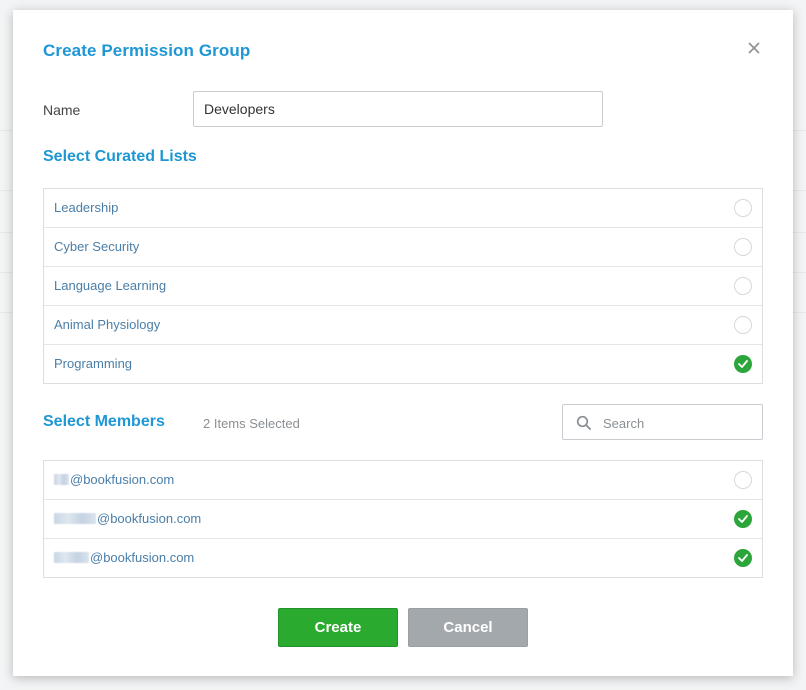 This screenshot has height=690, width=806. I want to click on create-button: Create, so click(338, 627).